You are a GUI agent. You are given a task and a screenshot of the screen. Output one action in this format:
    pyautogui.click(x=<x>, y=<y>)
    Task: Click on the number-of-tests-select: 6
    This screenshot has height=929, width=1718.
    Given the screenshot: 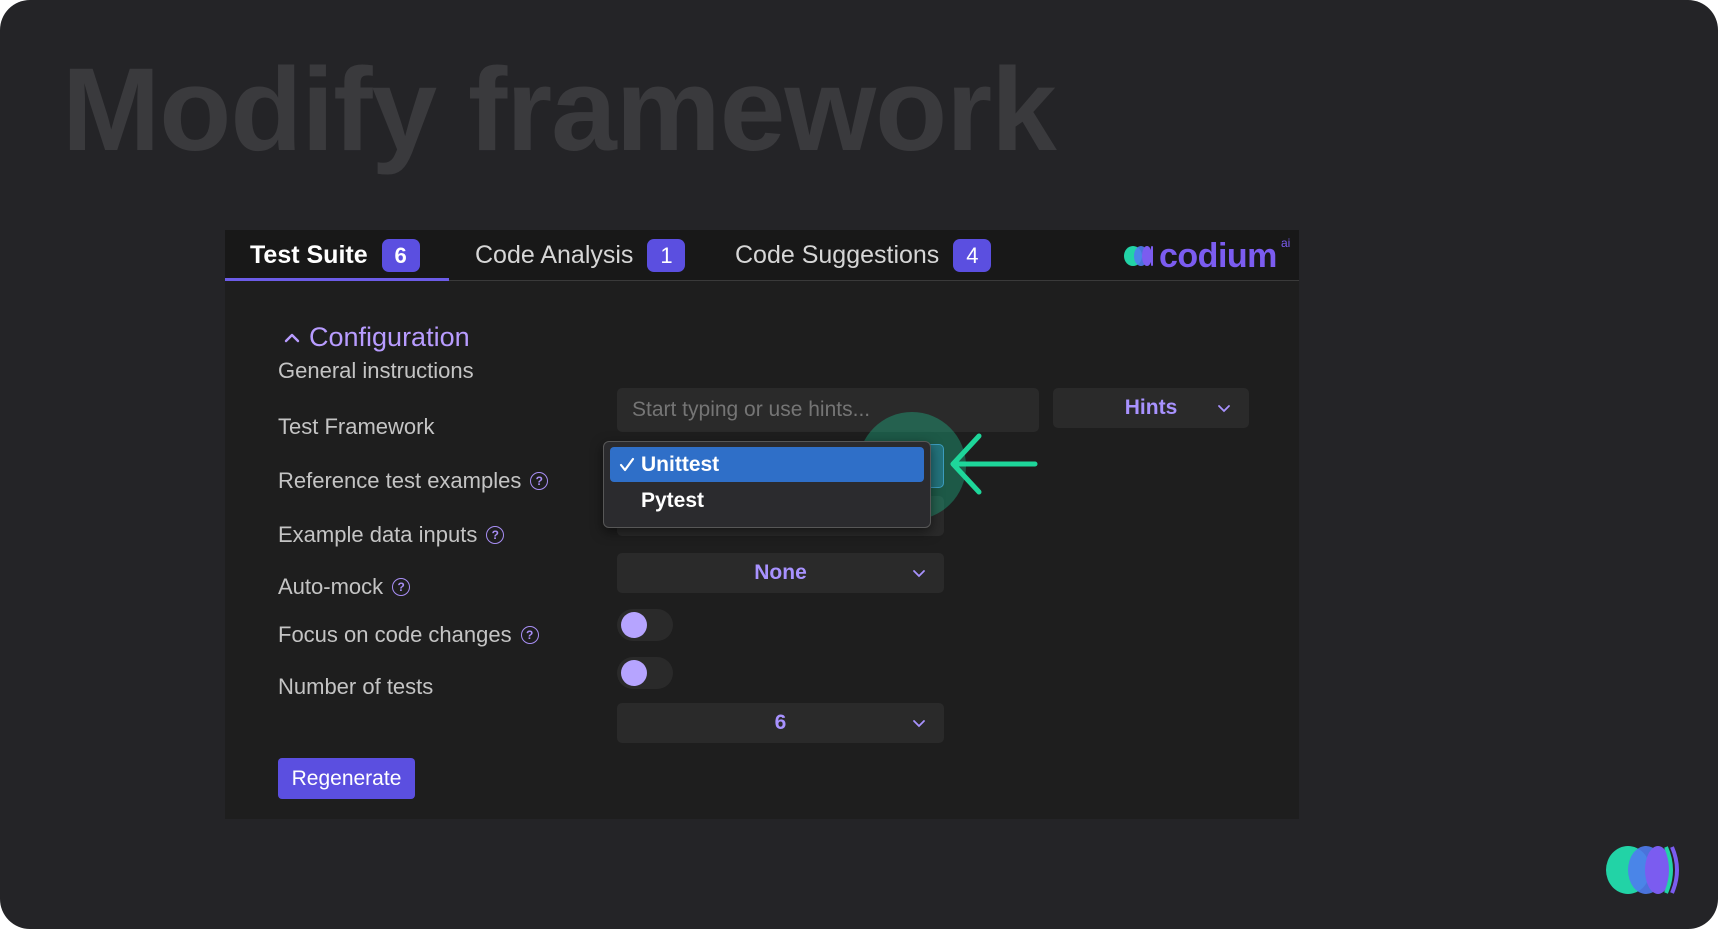 What is the action you would take?
    pyautogui.click(x=780, y=723)
    